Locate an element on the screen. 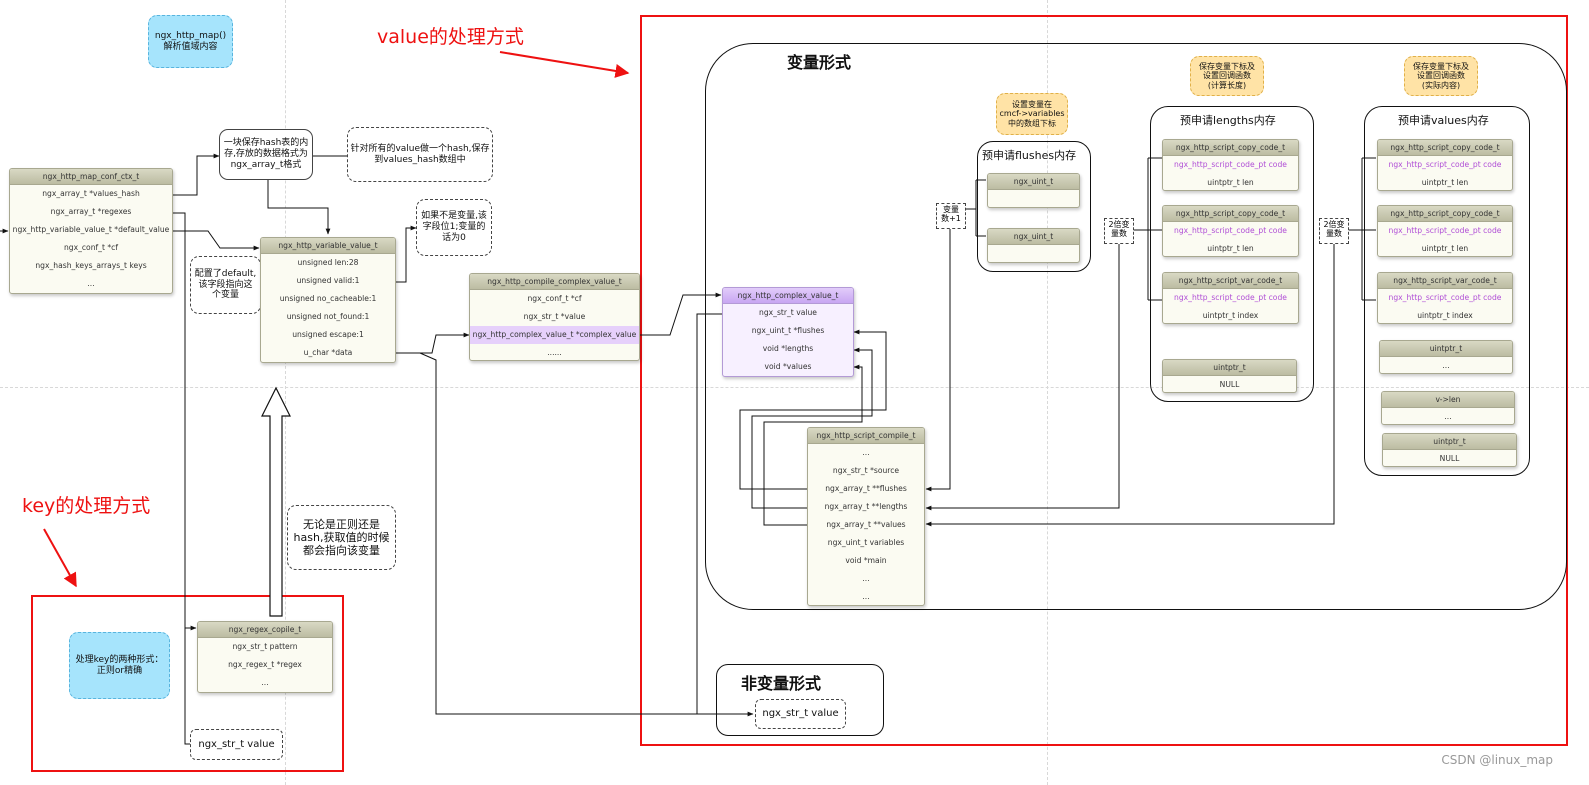 This screenshot has width=1589, height=785. map-parse-note: ngx_http_map() 解析值域内容 is located at coordinates (190, 41).